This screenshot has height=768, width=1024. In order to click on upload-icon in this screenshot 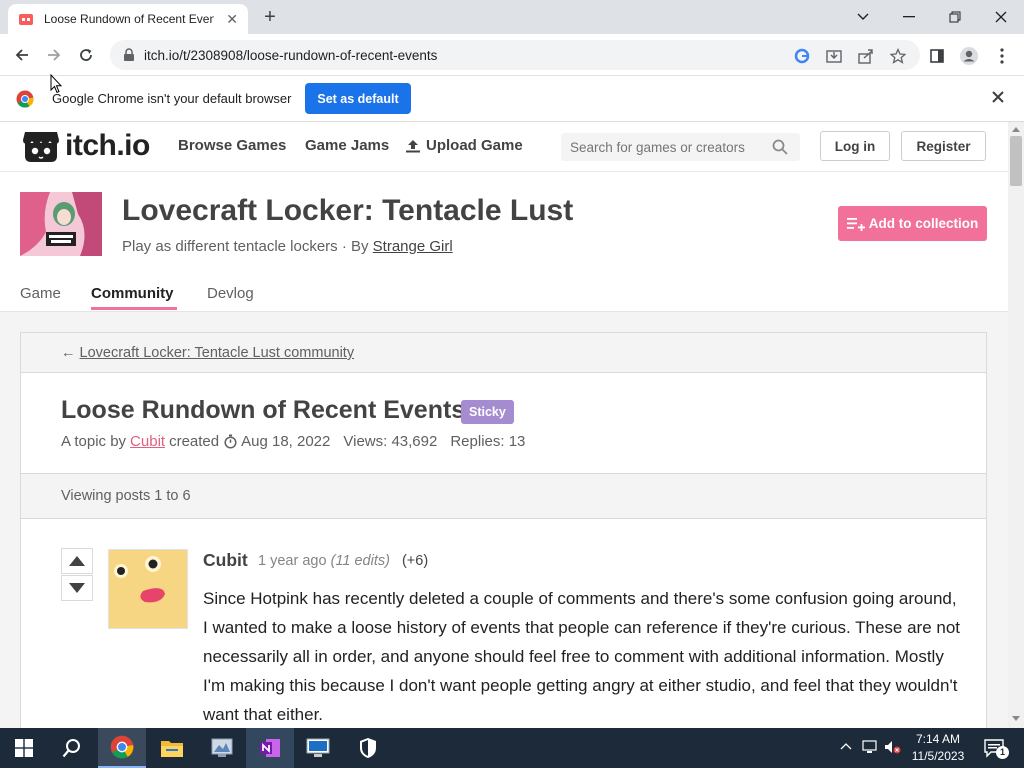, I will do `click(413, 146)`.